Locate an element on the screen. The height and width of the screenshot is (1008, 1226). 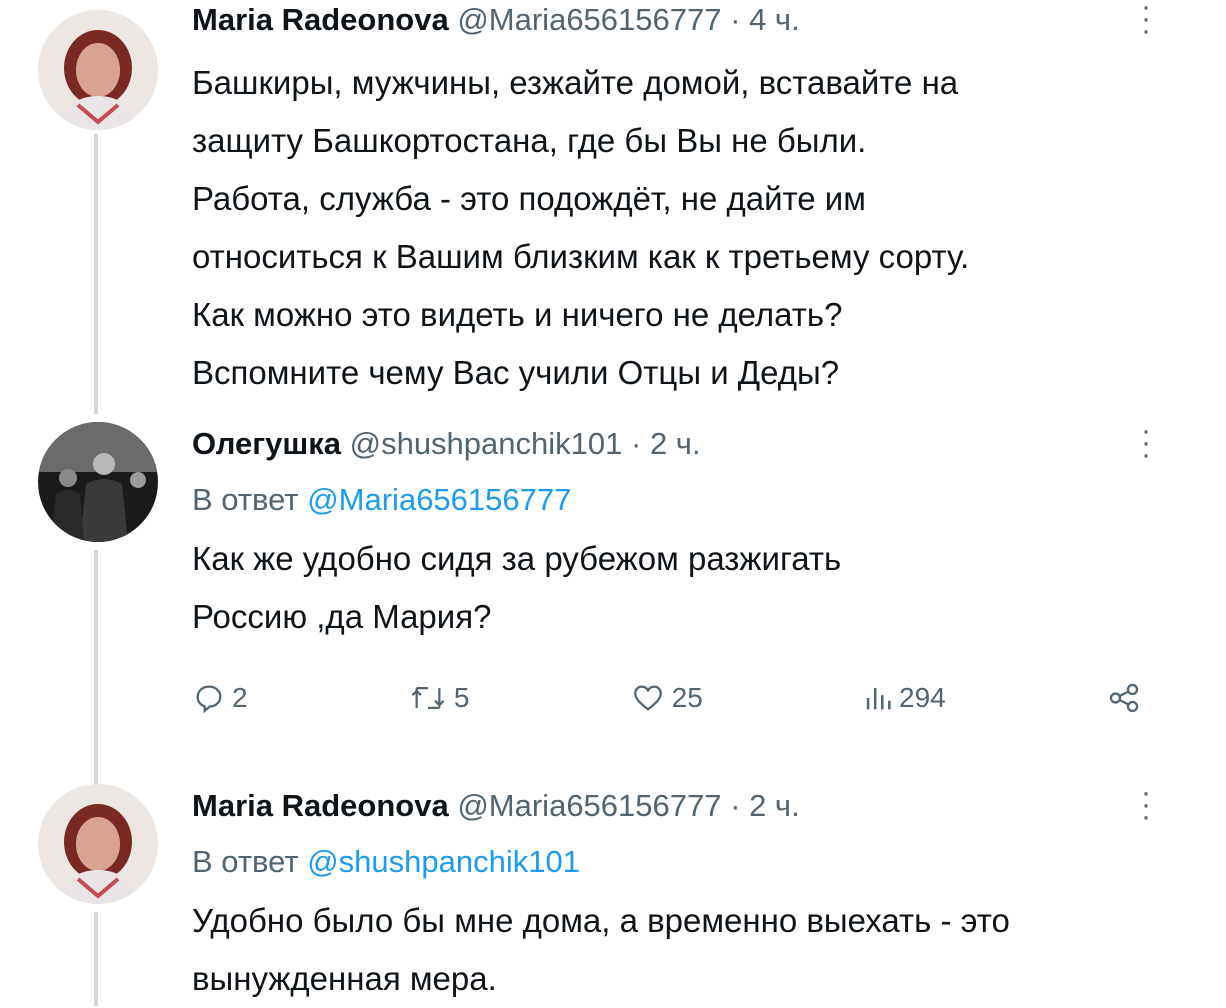
like-icon is located at coordinates (647, 698).